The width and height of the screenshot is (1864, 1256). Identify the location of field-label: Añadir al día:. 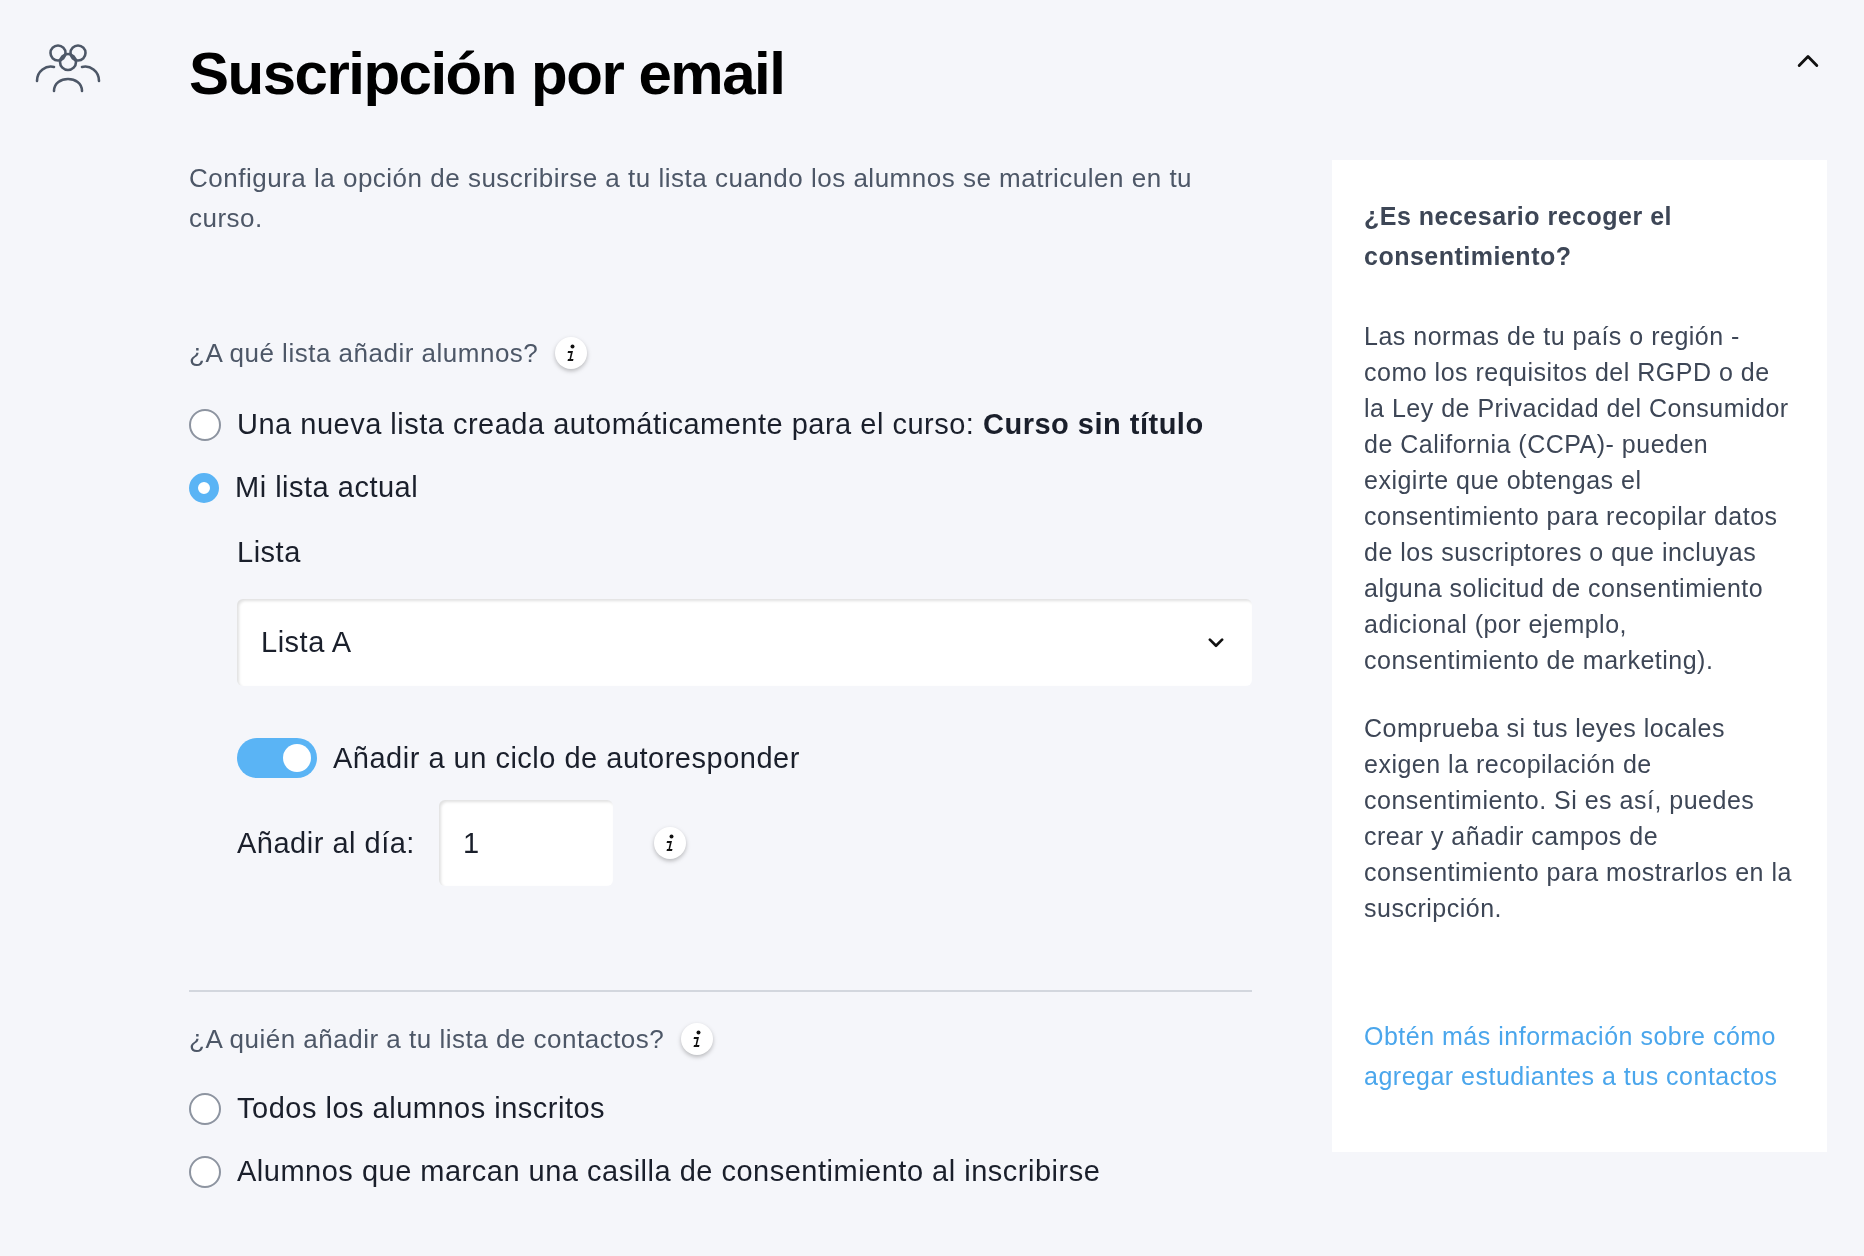
(326, 843).